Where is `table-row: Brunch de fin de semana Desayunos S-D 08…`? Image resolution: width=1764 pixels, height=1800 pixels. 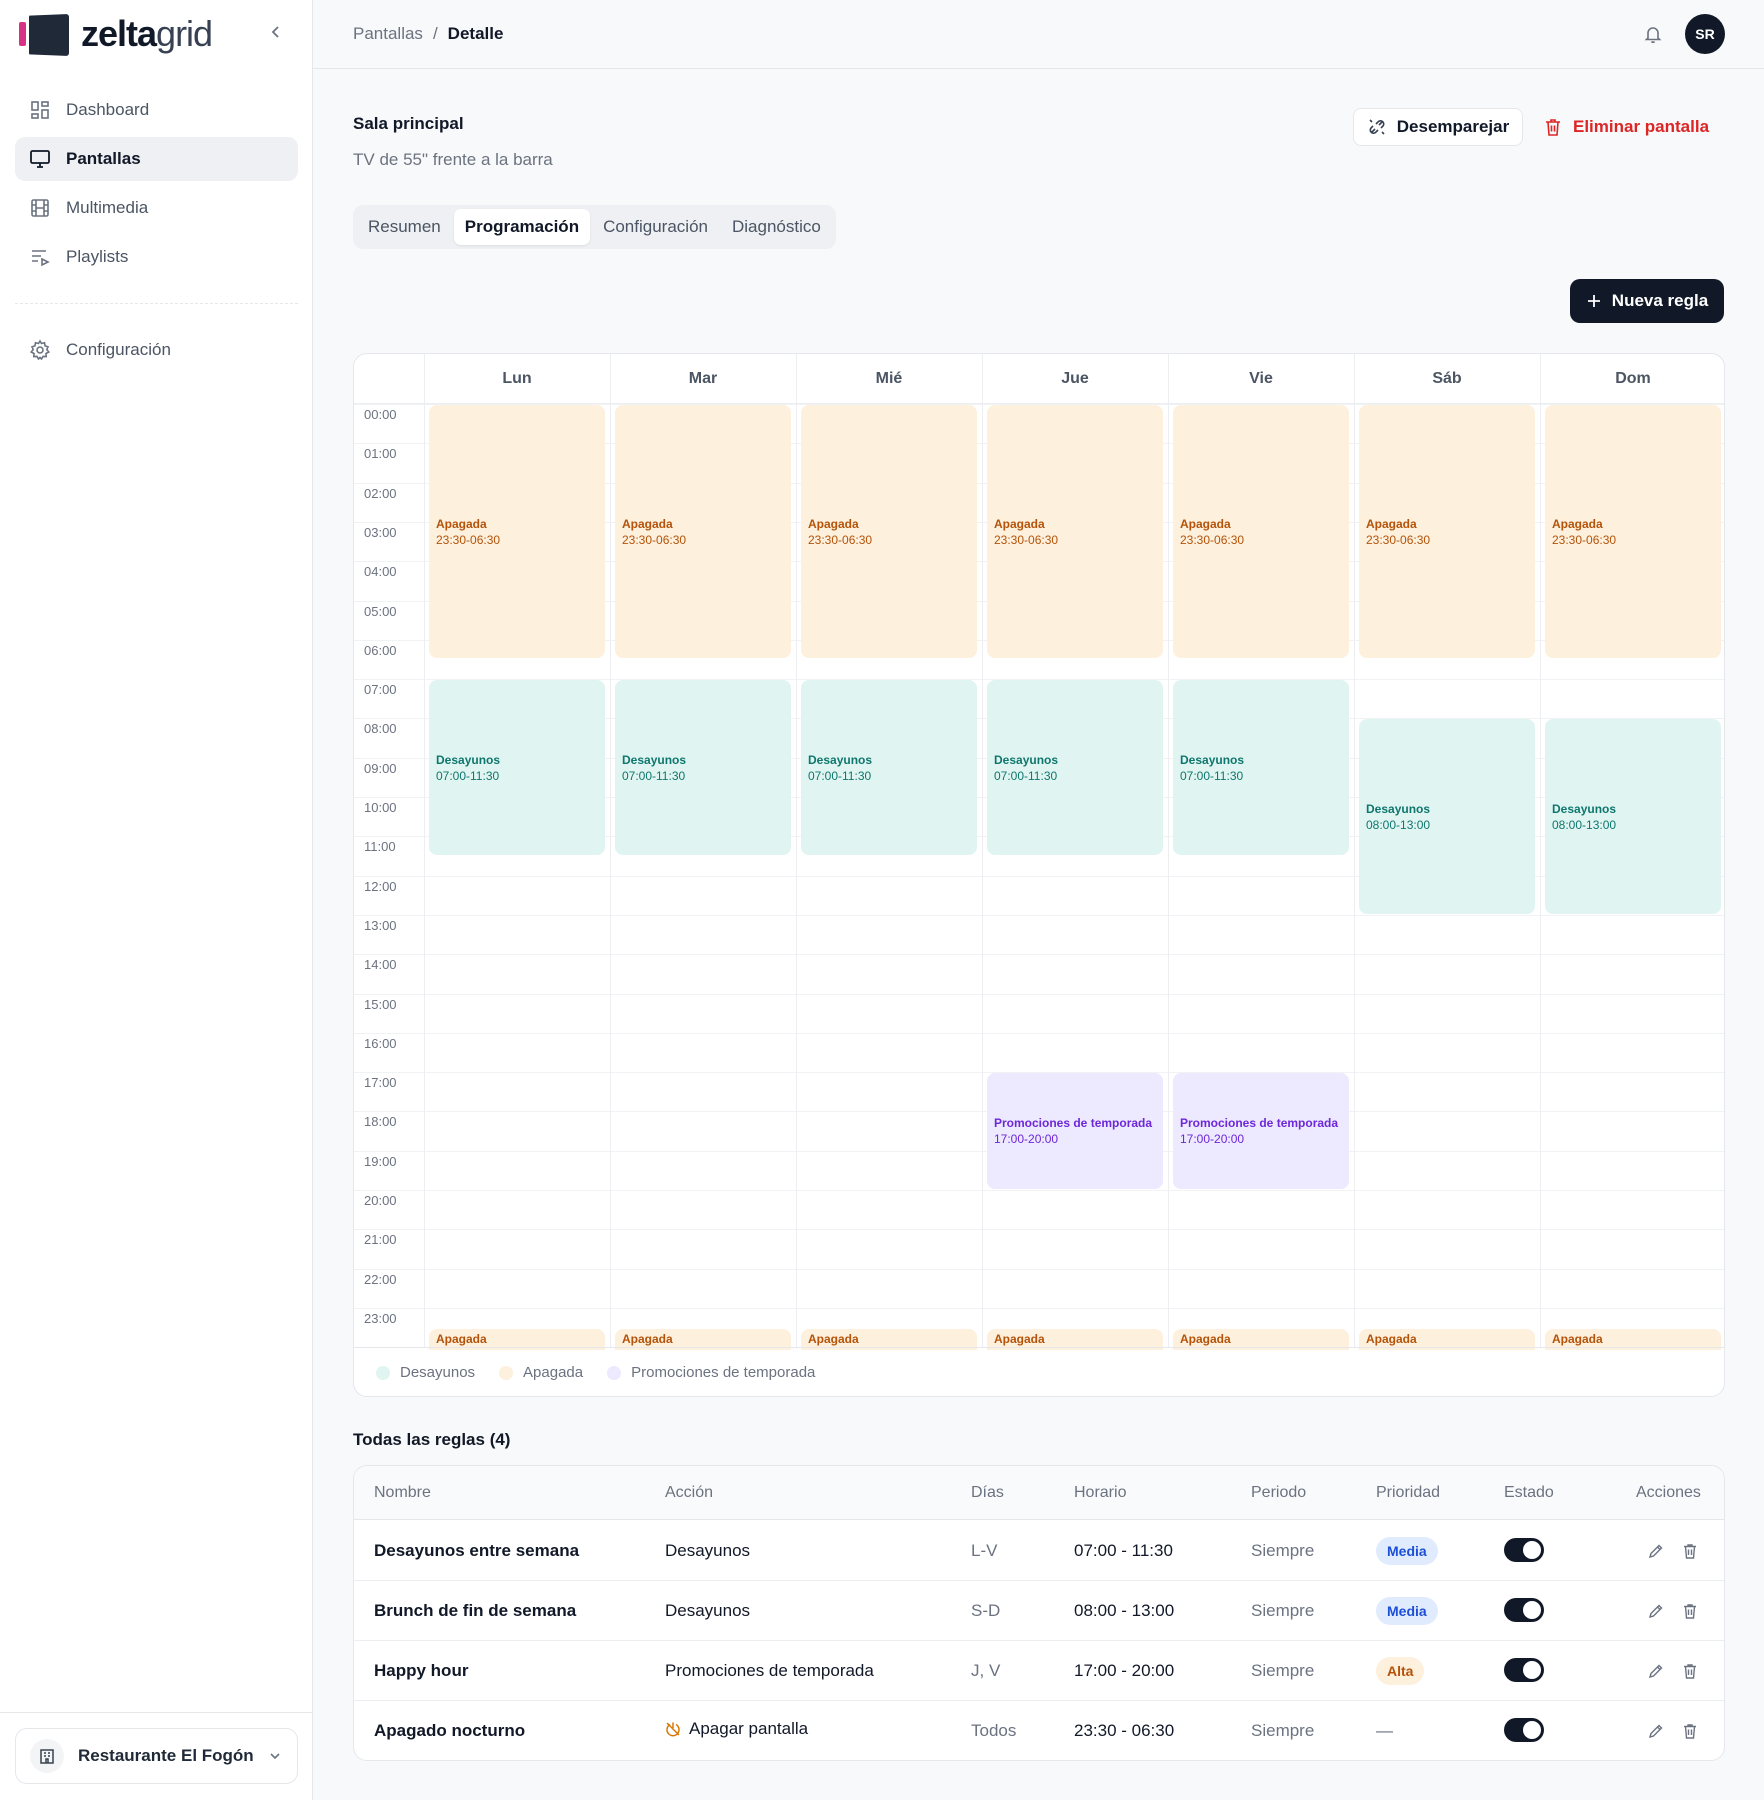 table-row: Brunch de fin de semana Desayunos S-D 08… is located at coordinates (1039, 1611).